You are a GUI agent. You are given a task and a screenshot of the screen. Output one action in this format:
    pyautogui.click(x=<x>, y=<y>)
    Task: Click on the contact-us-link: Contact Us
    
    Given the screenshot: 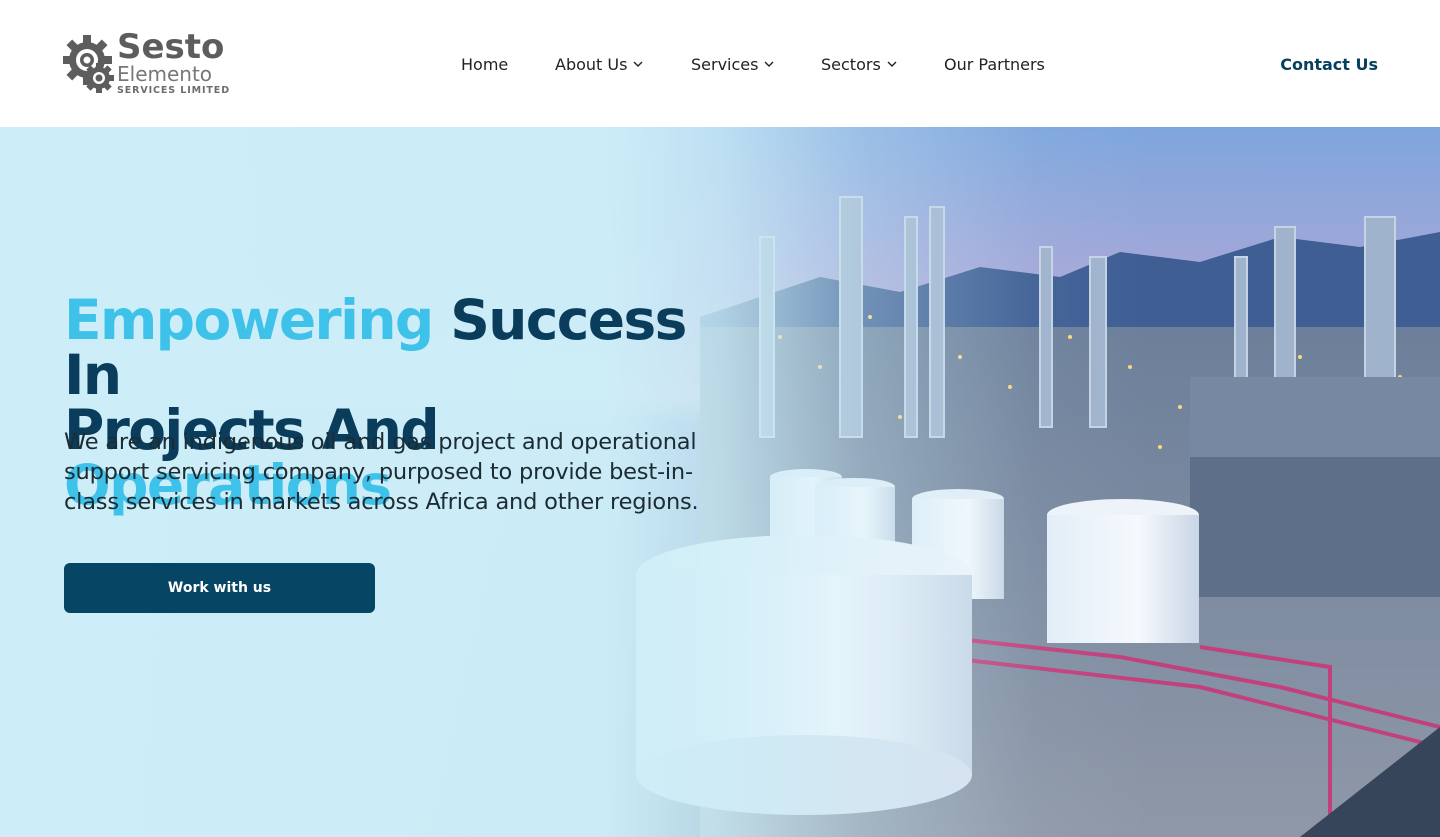 What is the action you would take?
    pyautogui.click(x=1329, y=64)
    